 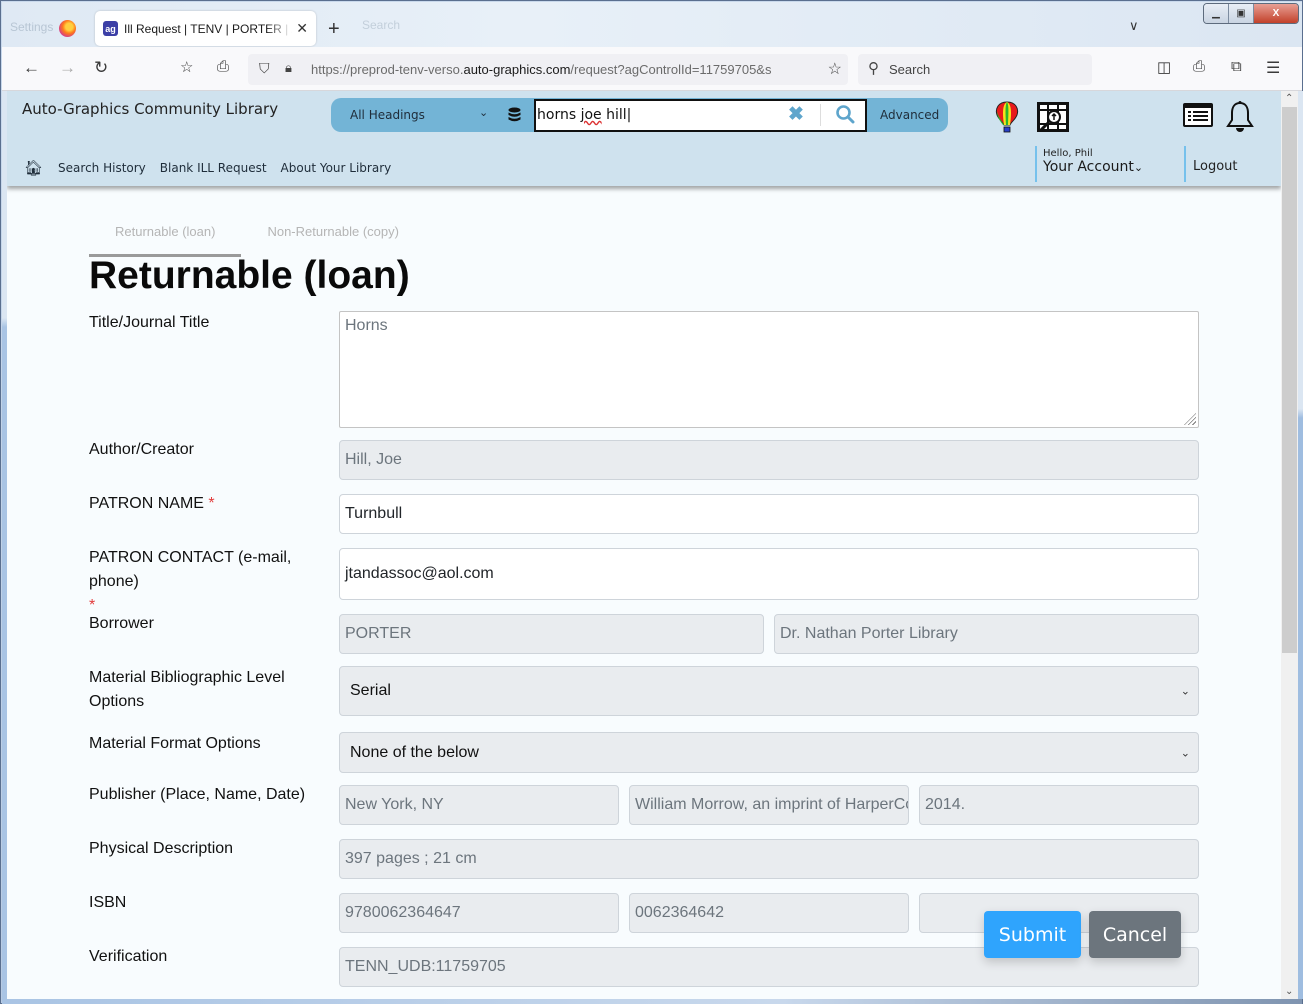 I want to click on print-icon: ⎙, so click(x=1199, y=66).